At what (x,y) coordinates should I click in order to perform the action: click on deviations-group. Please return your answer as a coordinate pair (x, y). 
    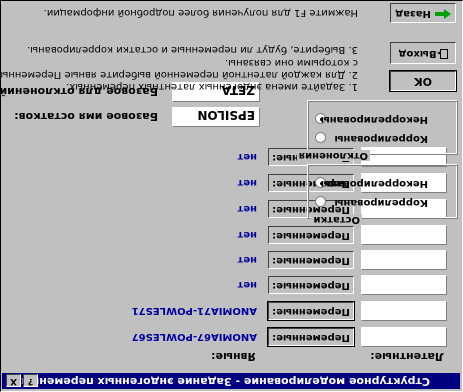
    Looking at the image, I should click on (383, 128).